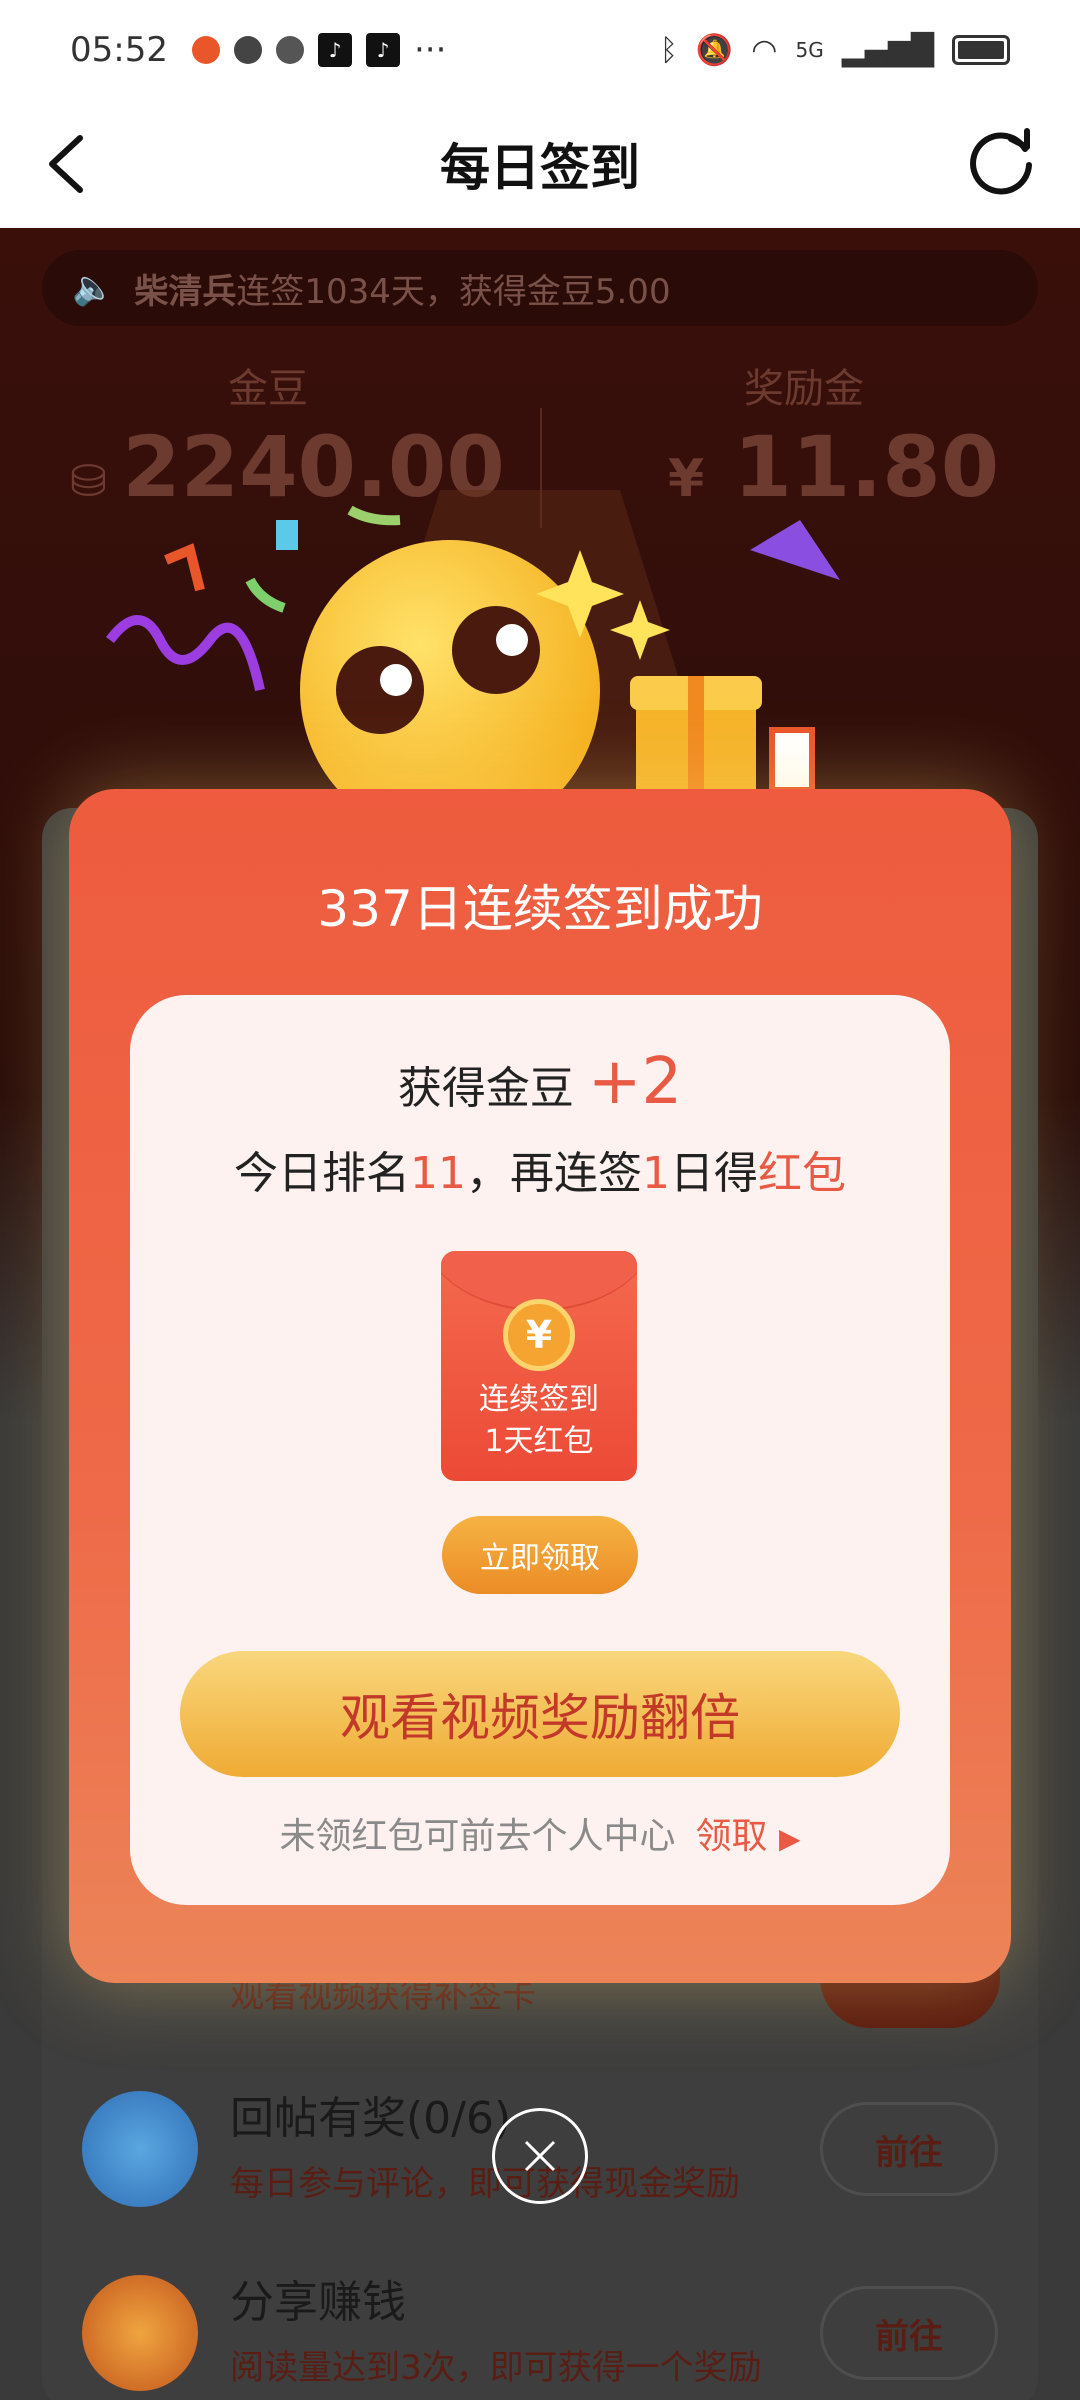  What do you see at coordinates (748, 1836) in the screenshot?
I see `claim-link: 领取 ▶` at bounding box center [748, 1836].